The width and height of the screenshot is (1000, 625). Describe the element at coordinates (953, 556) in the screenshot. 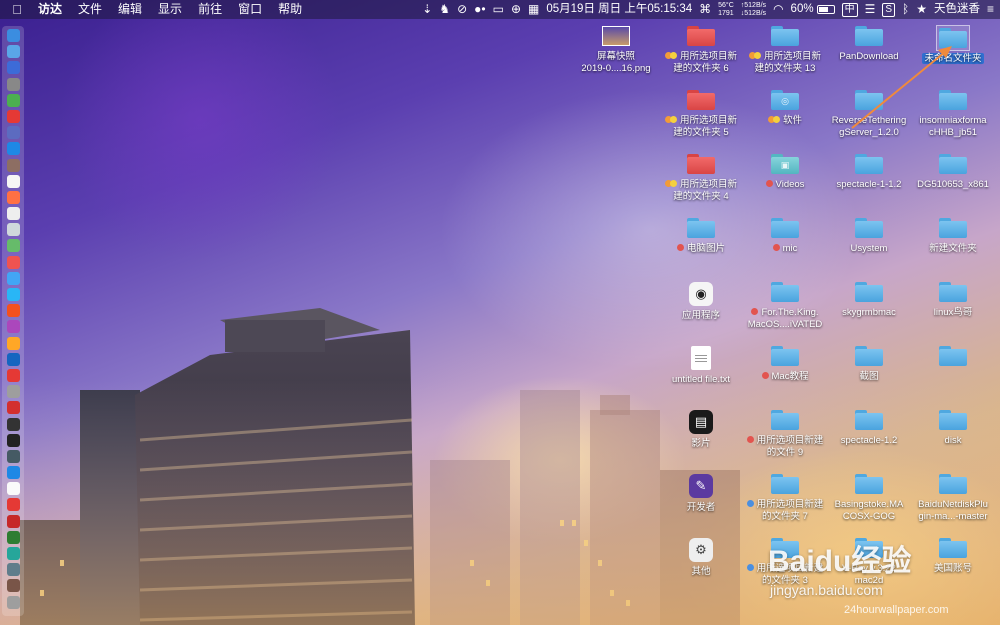

I see `desktop-item-us-account: 美国账号` at that location.